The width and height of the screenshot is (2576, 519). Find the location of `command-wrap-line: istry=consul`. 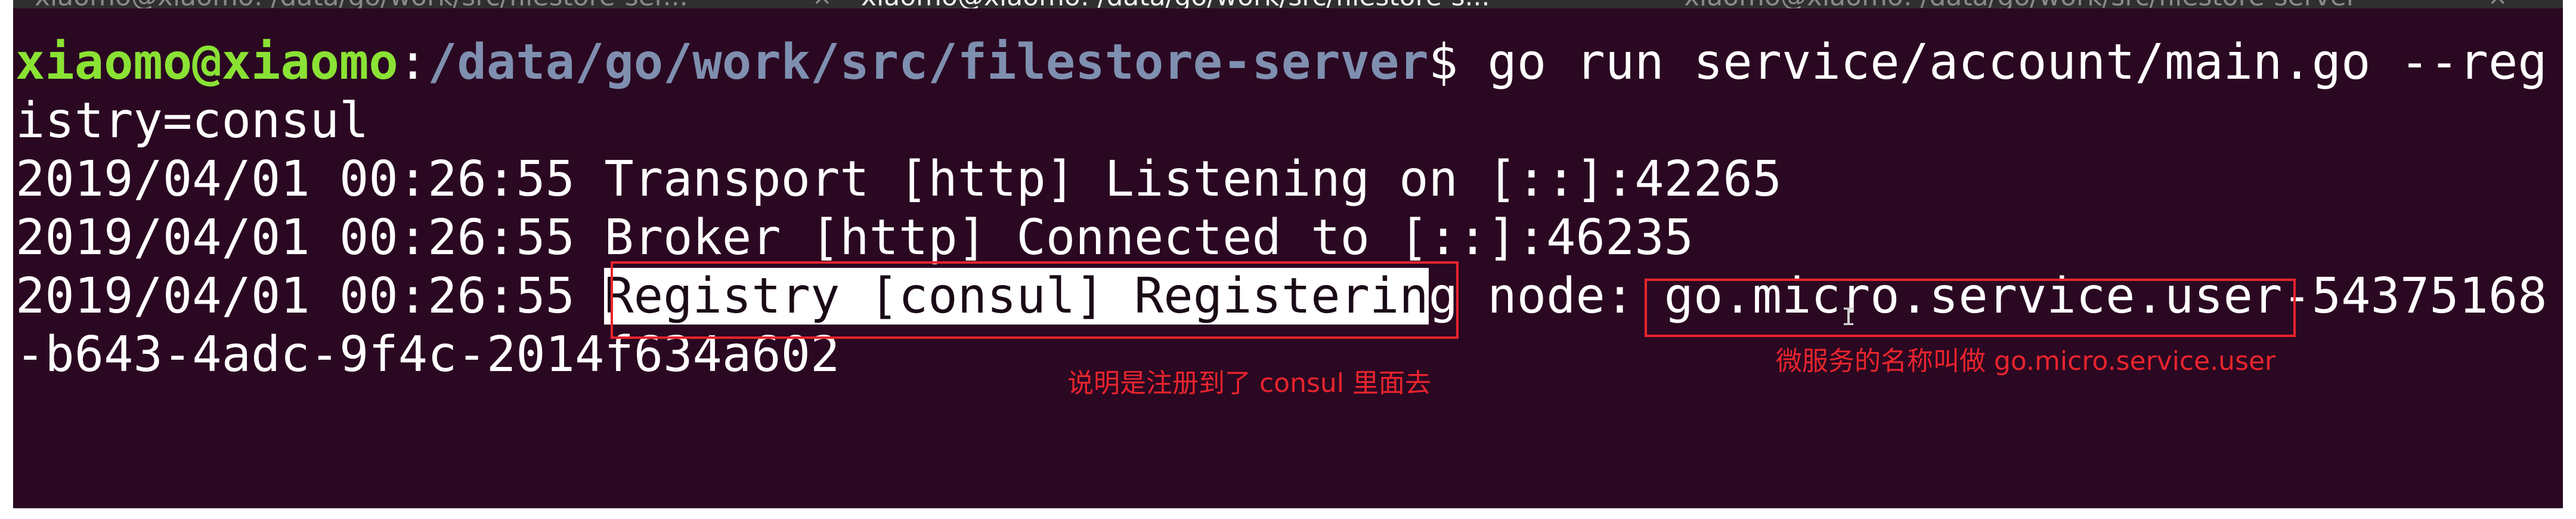

command-wrap-line: istry=consul is located at coordinates (193, 120).